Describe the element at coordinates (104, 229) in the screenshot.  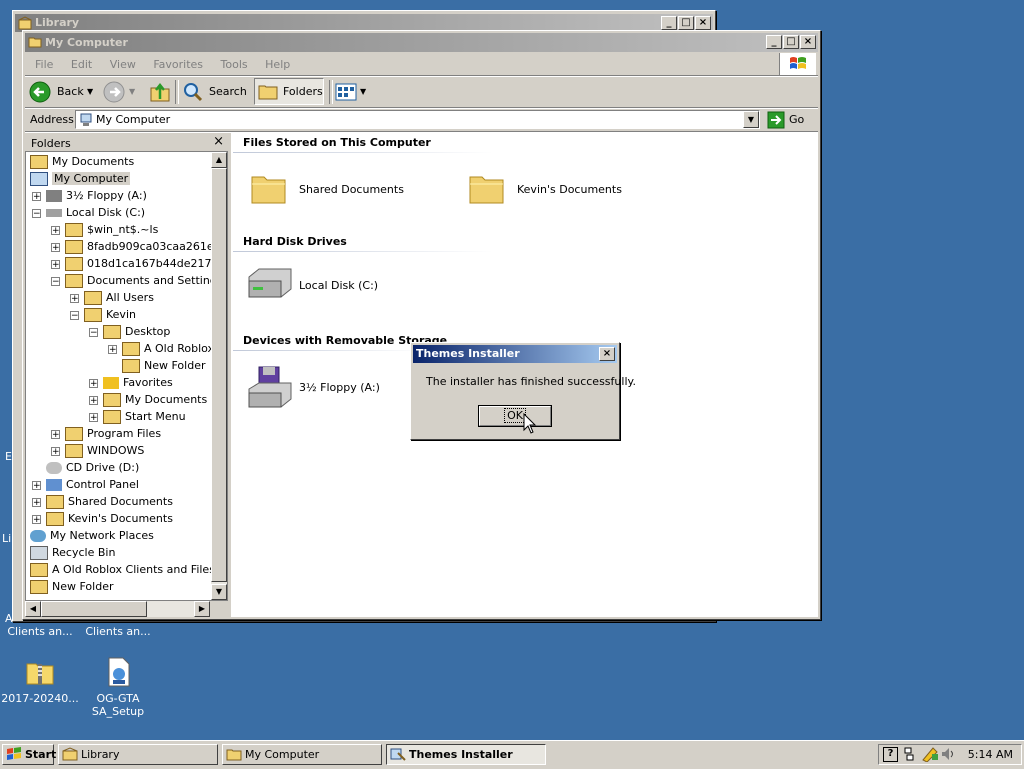
I see `tree-item: + $win_nt$.~ls` at that location.